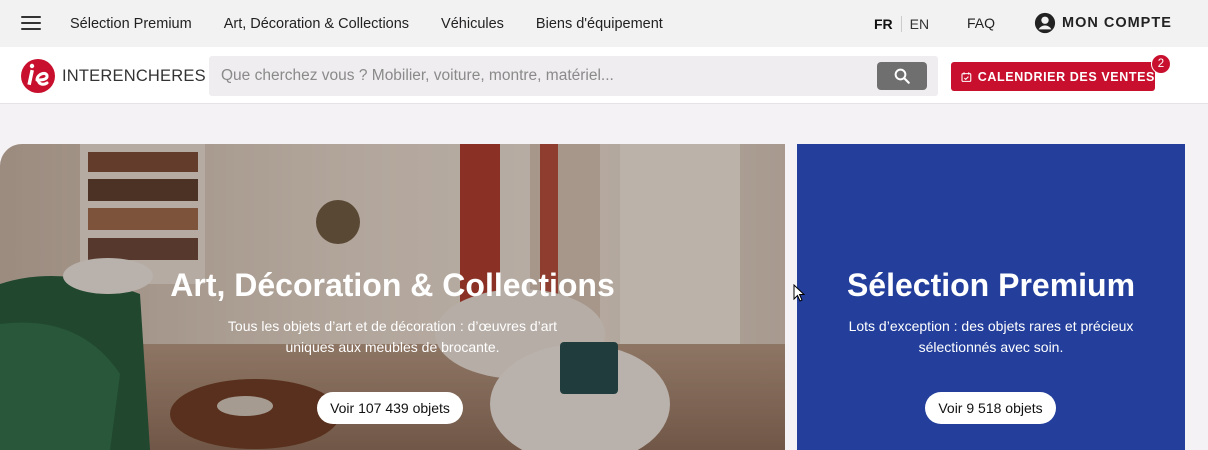  I want to click on art-view-objects-button: Voir 107 439 objets, so click(390, 408).